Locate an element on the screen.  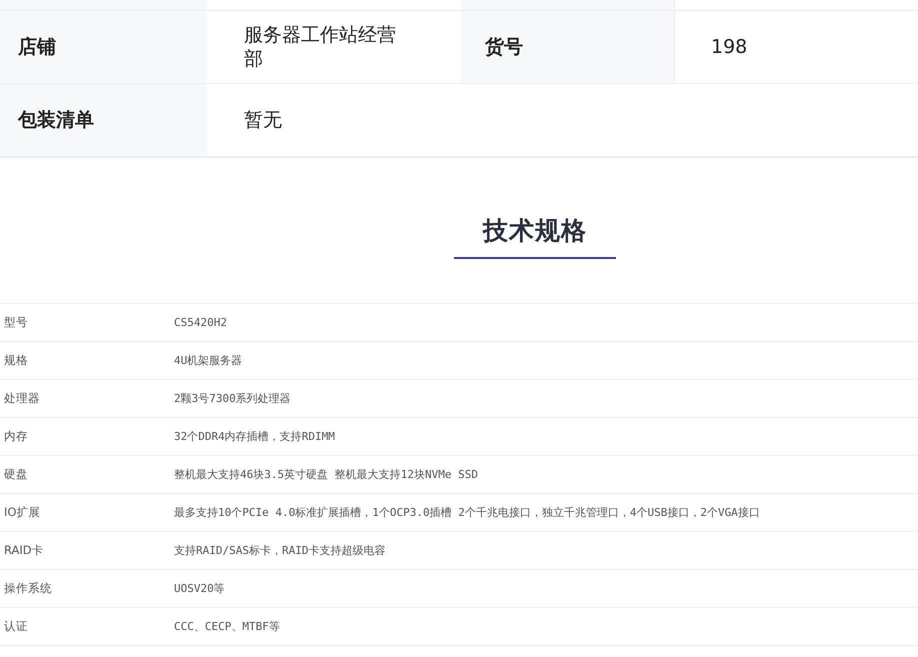
field-label: 货号 is located at coordinates (504, 47).